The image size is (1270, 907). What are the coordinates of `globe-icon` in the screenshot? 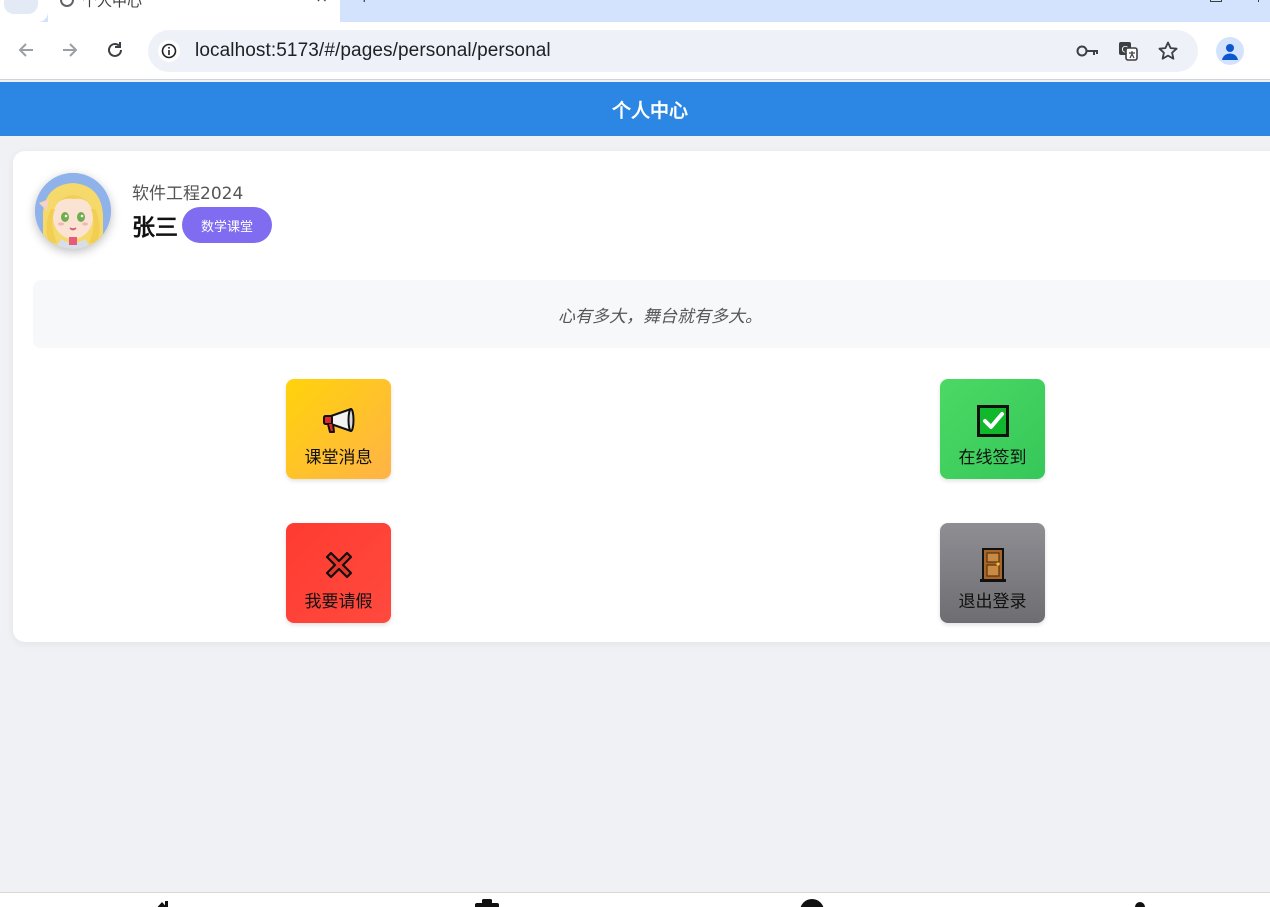 It's located at (67, 3).